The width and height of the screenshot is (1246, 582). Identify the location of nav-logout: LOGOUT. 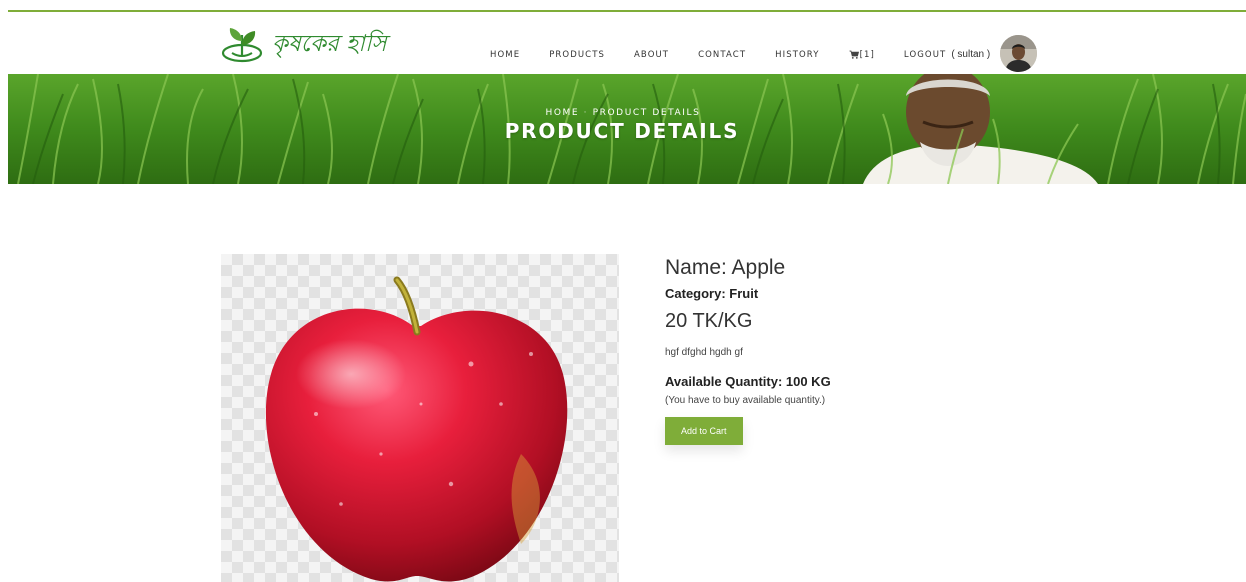
(925, 55).